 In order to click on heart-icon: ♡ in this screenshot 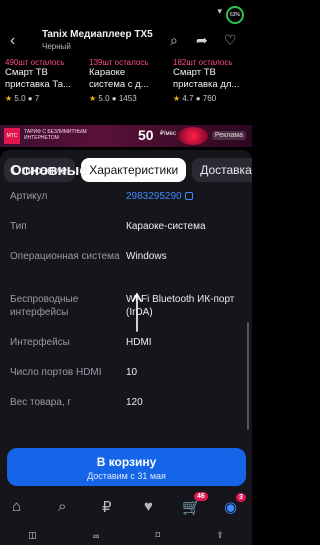, I will do `click(230, 40)`.